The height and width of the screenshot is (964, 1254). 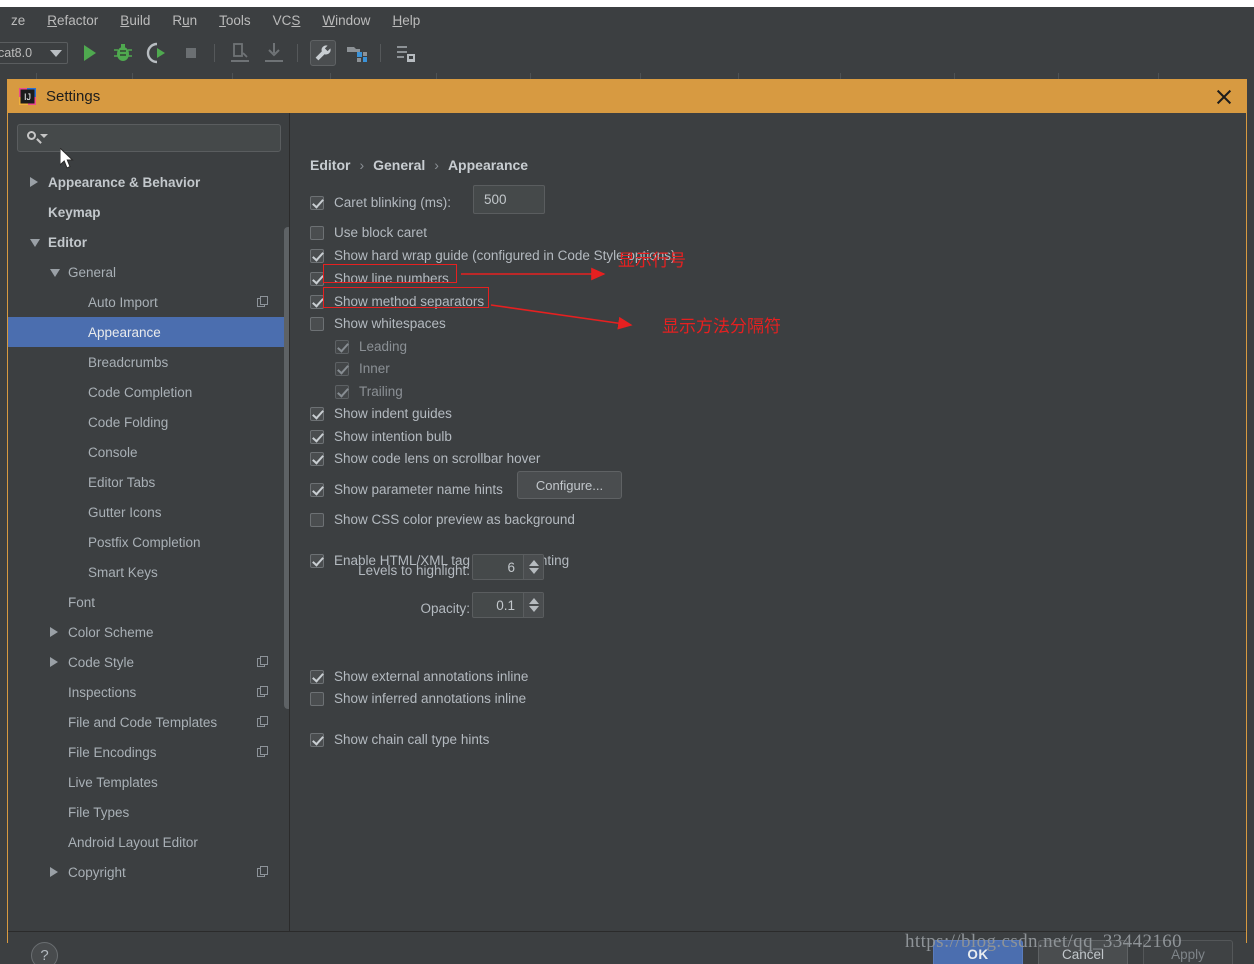 I want to click on opacity-spinner: 0.1, so click(x=508, y=605).